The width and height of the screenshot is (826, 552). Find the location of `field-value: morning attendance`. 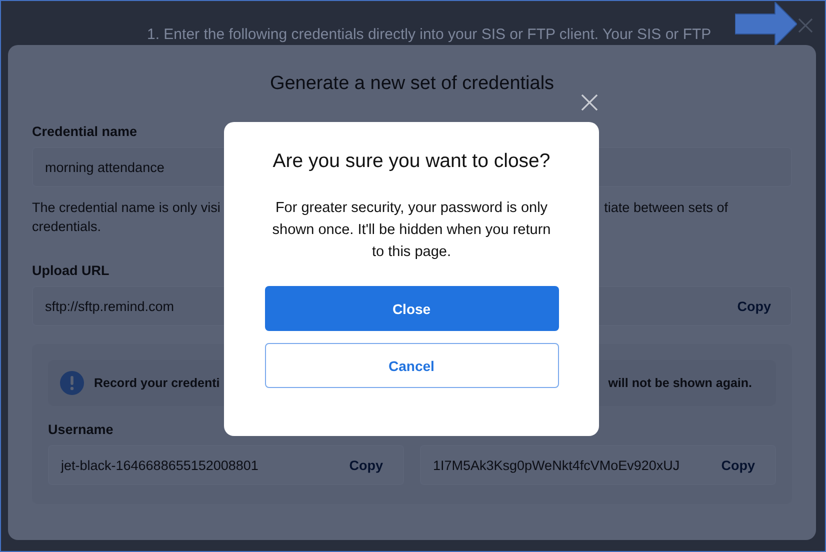

field-value: morning attendance is located at coordinates (104, 167).